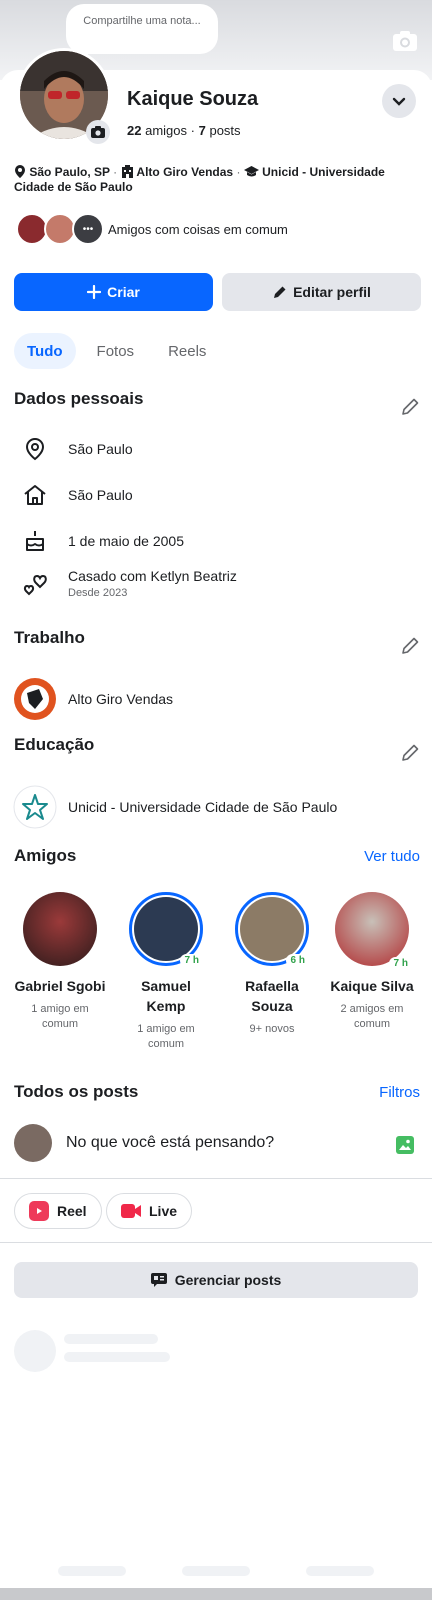 This screenshot has height=1600, width=432. What do you see at coordinates (372, 986) in the screenshot?
I see `friend-name: Kaique Silva` at bounding box center [372, 986].